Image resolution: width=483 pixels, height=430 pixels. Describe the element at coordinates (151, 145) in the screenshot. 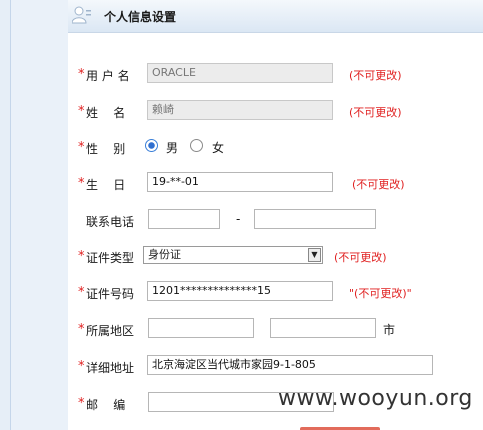

I see `gender-male-radio` at that location.